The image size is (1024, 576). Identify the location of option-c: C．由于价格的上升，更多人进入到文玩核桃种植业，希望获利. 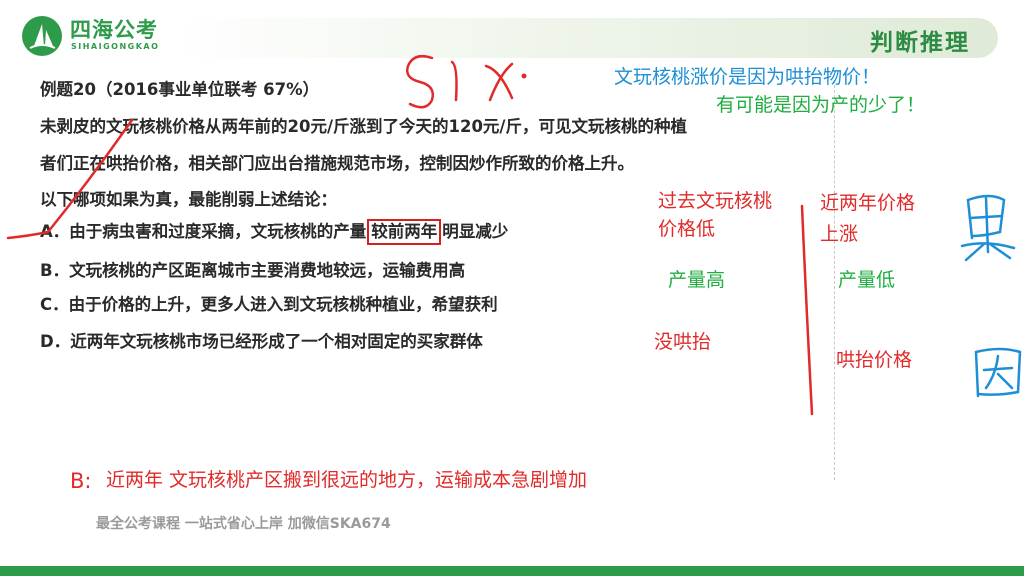
(269, 304).